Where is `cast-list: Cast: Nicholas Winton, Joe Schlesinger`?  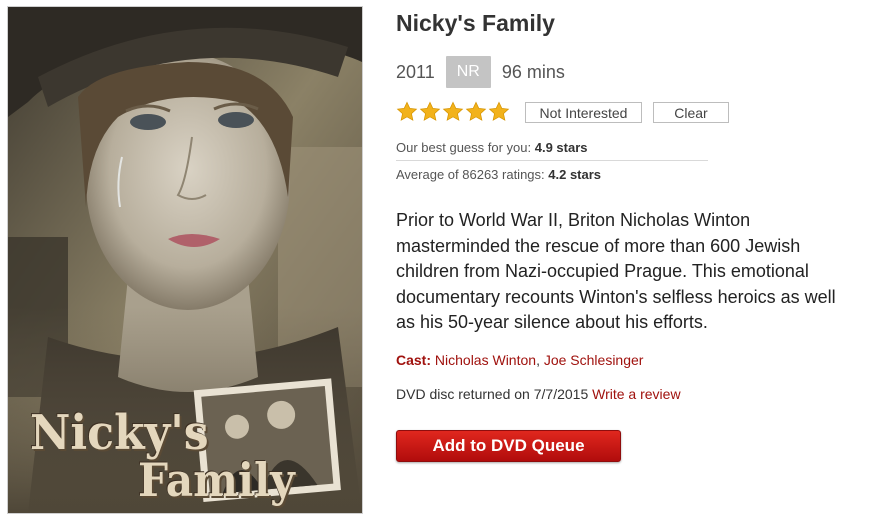
cast-list: Cast: Nicholas Winton, Joe Schlesinger is located at coordinates (519, 360).